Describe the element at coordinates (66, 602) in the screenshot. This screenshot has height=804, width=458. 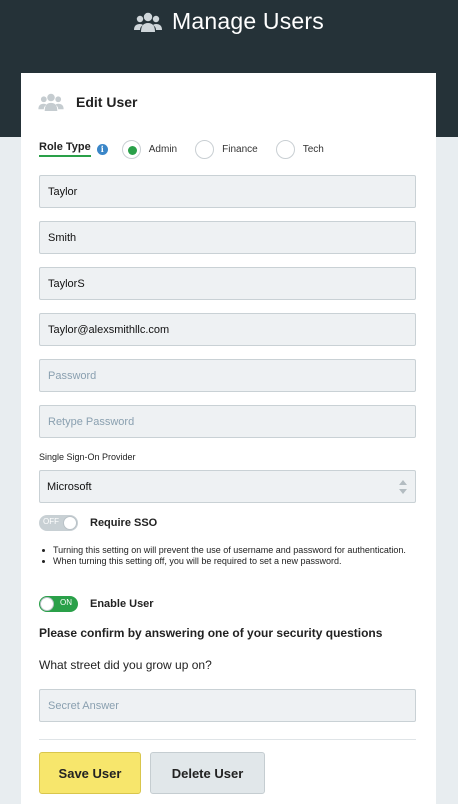
I see `toggle-state-text: ON` at that location.